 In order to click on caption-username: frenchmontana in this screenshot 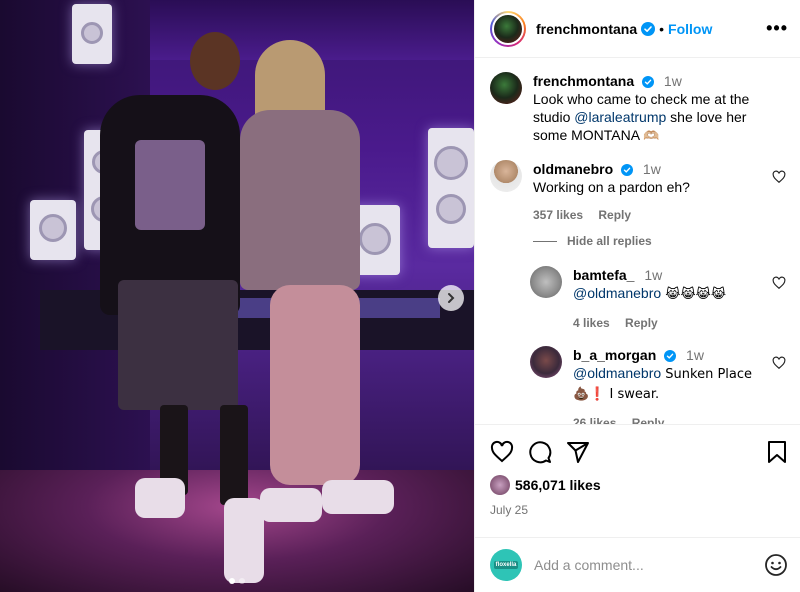, I will do `click(583, 81)`.